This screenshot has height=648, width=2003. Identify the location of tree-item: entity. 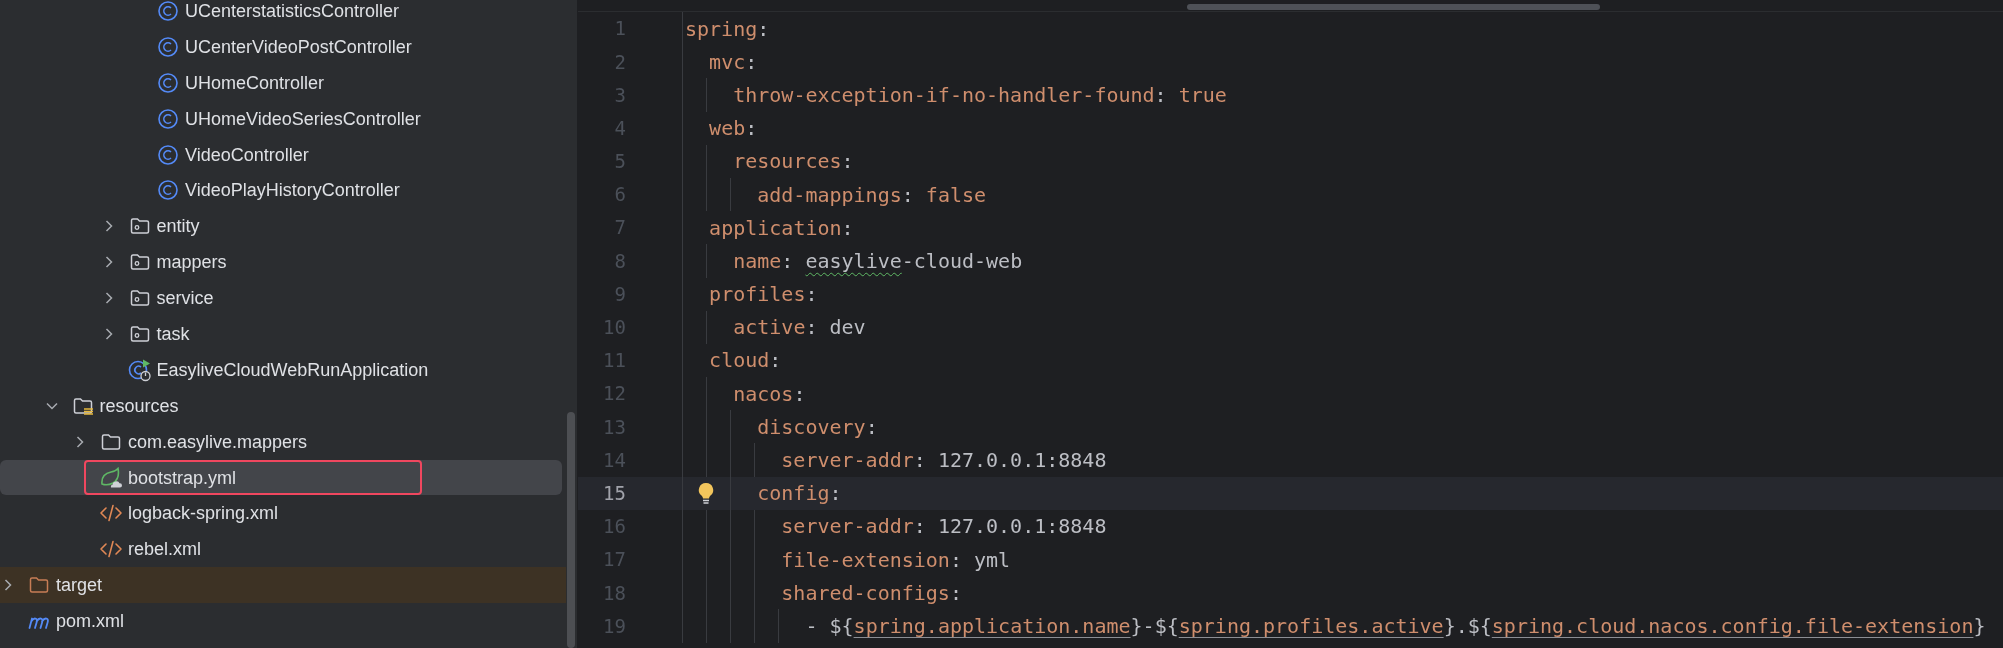
(178, 226).